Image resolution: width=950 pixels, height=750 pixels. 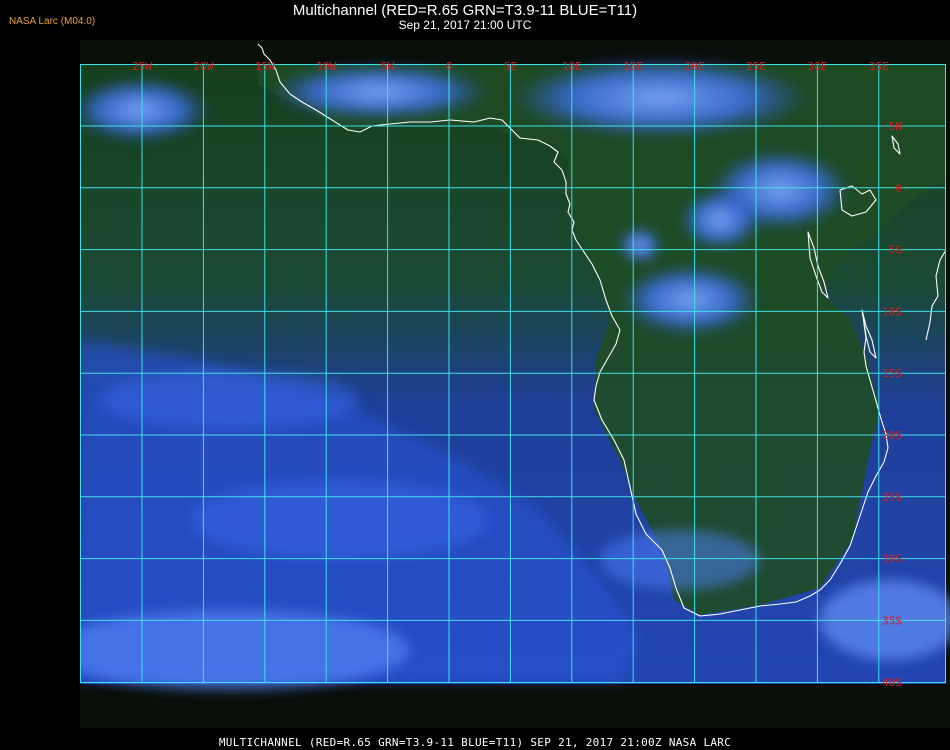 What do you see at coordinates (756, 66) in the screenshot?
I see `longitude-label: 25E` at bounding box center [756, 66].